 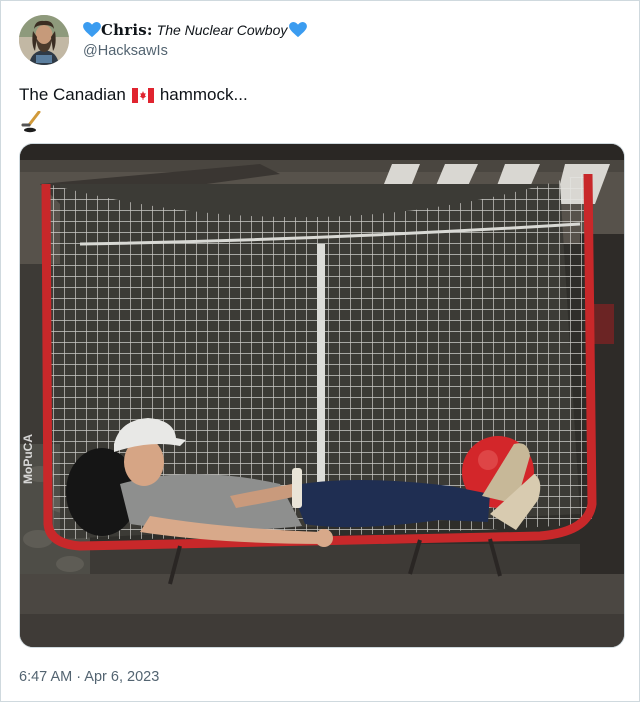 I want to click on author-name-prefix: Chris:, so click(x=127, y=30).